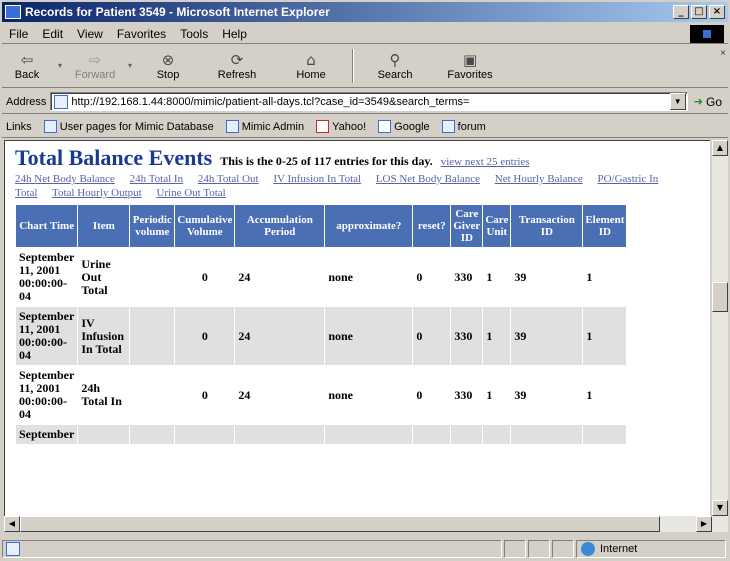 This screenshot has height=561, width=730. I want to click on stop-button: ⊗ Stop, so click(168, 66).